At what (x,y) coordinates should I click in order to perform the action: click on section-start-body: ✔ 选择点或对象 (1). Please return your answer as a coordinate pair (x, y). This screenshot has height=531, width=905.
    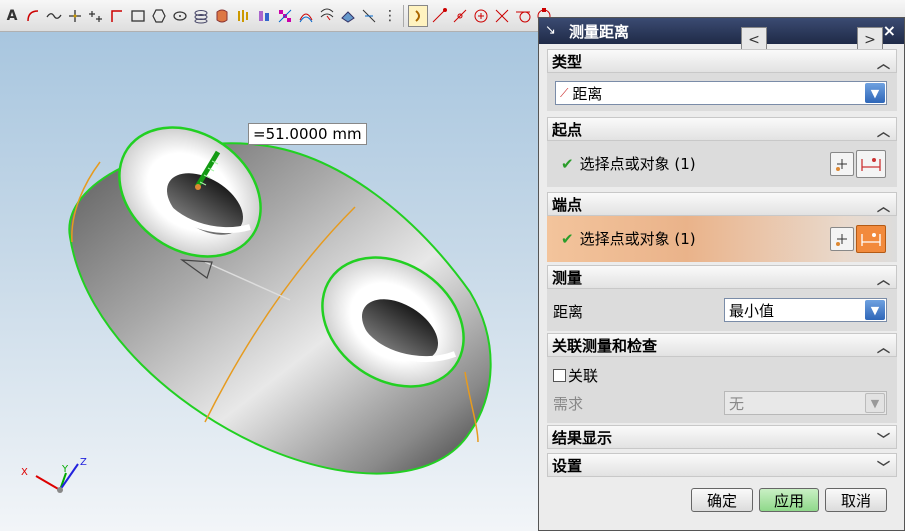
    Looking at the image, I should click on (722, 164).